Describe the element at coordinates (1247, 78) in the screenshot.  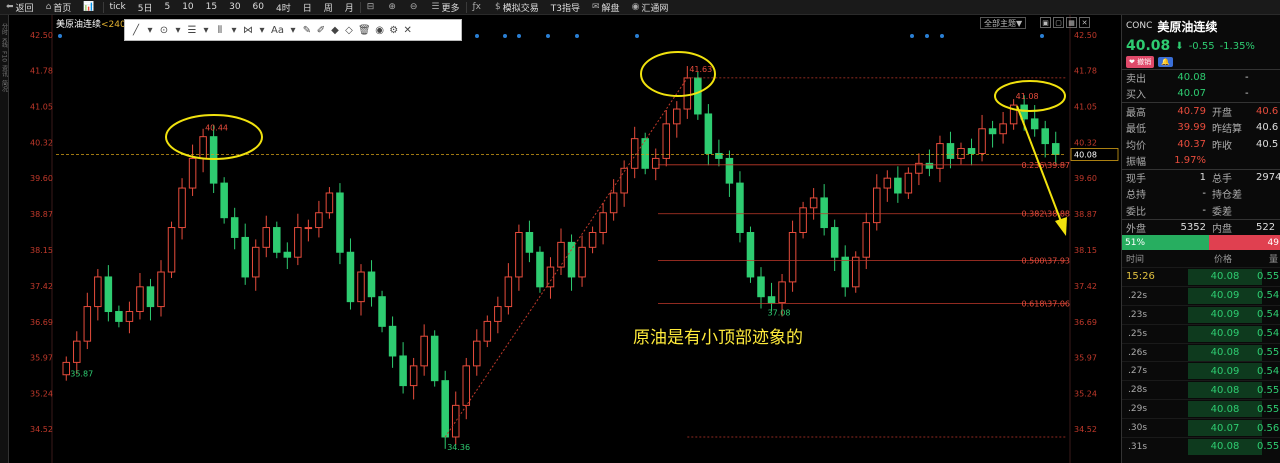
I see `sell-volume: -` at that location.